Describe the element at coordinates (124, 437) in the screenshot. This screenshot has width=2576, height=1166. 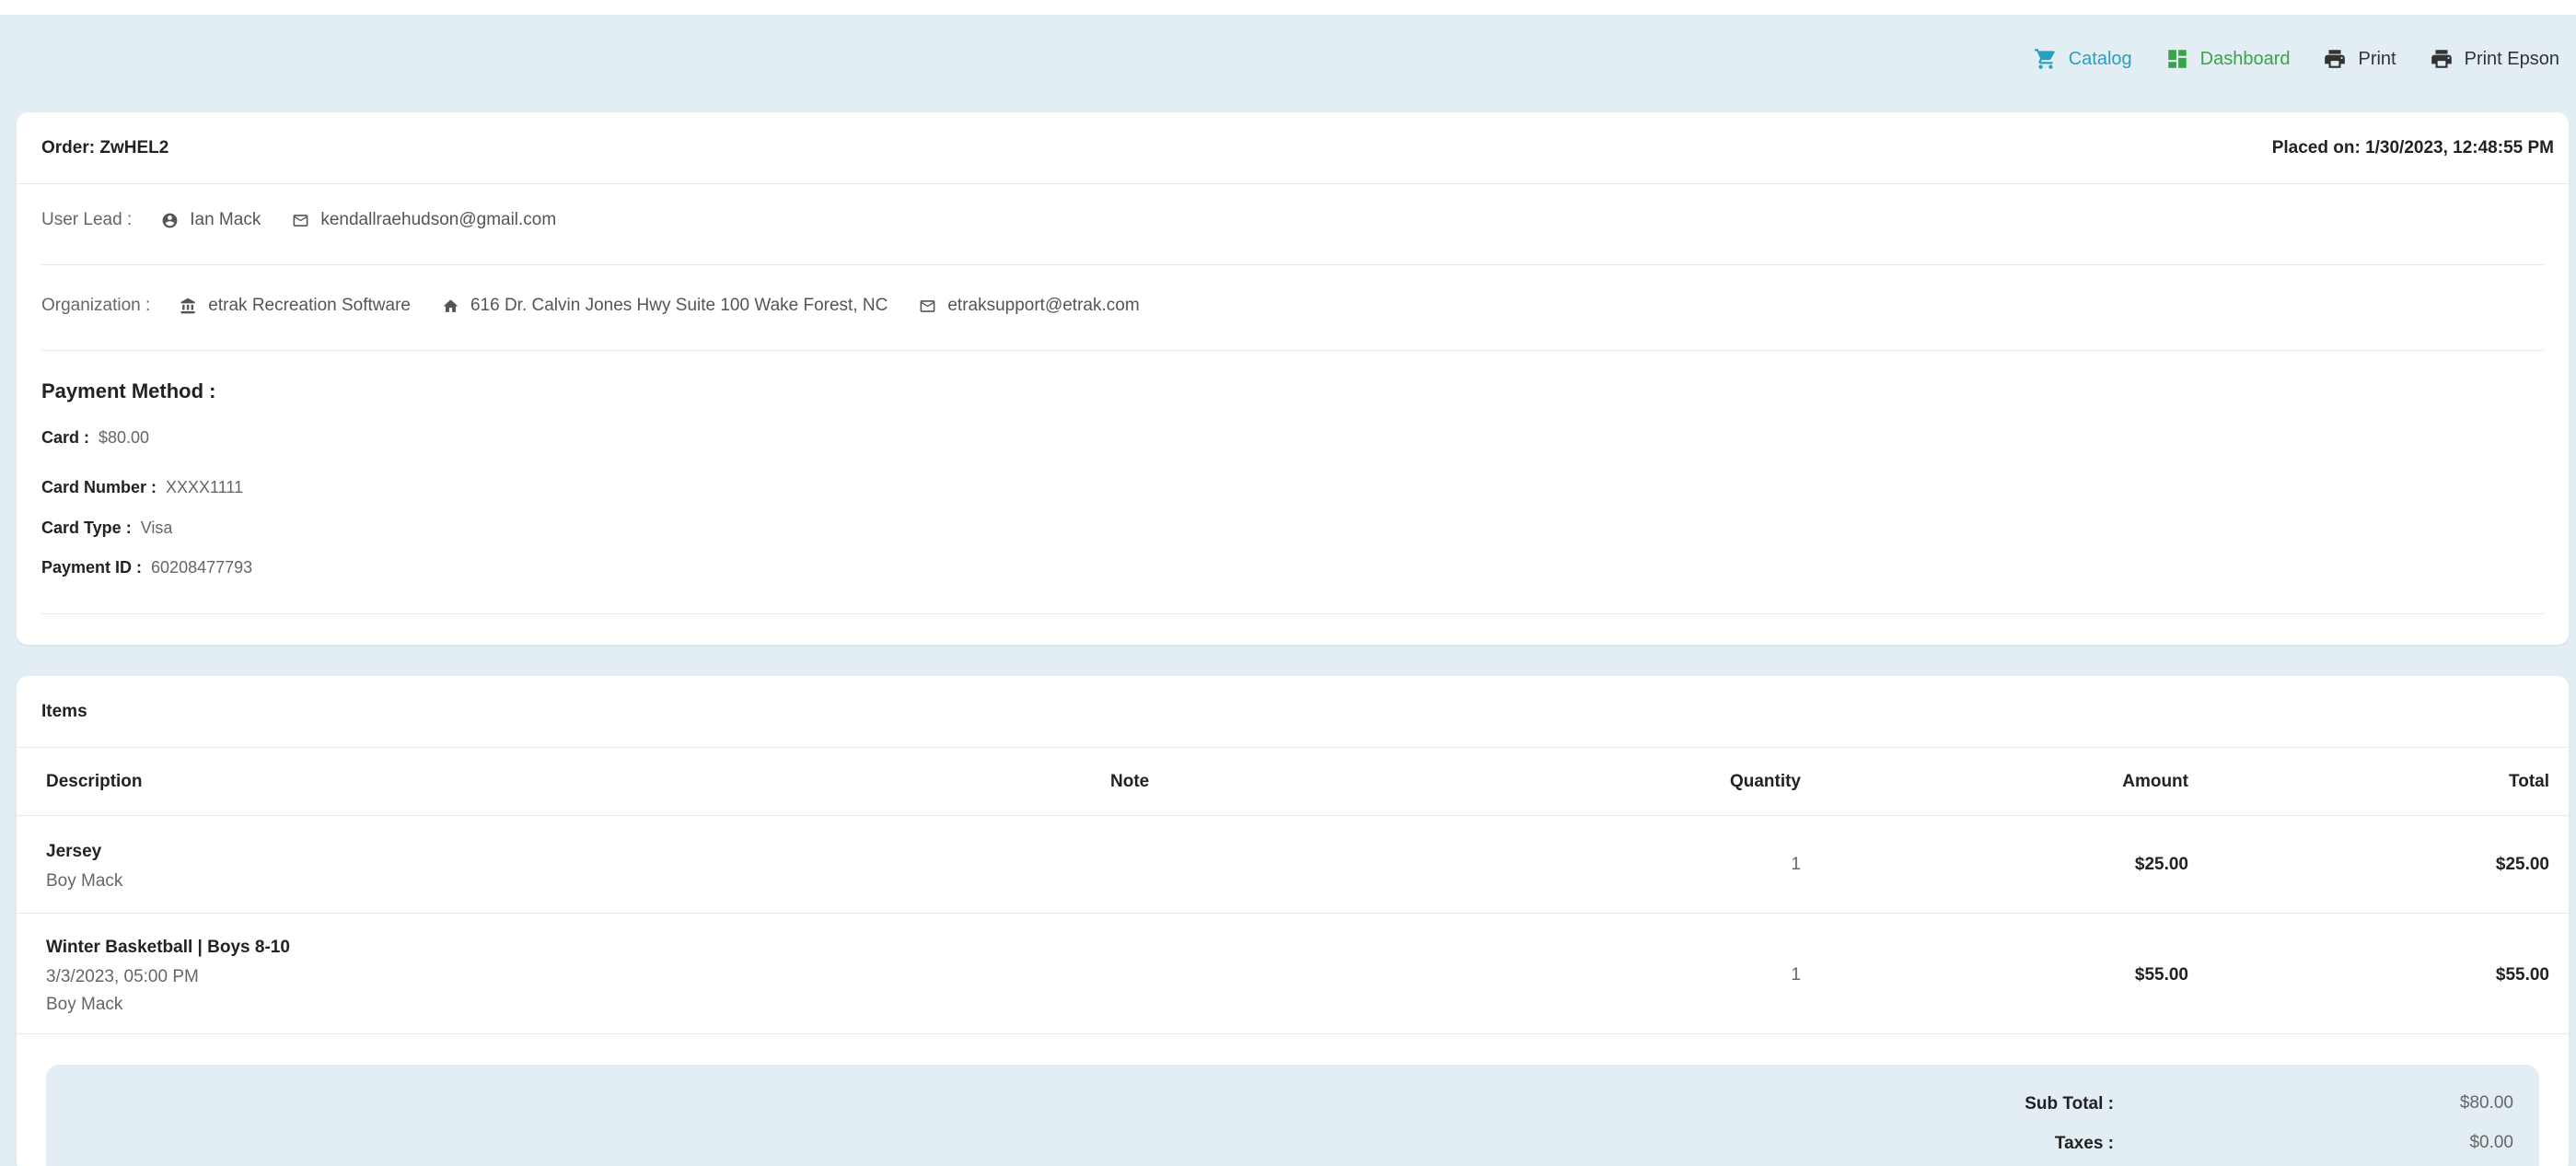
I see `card-value: $80.00` at that location.